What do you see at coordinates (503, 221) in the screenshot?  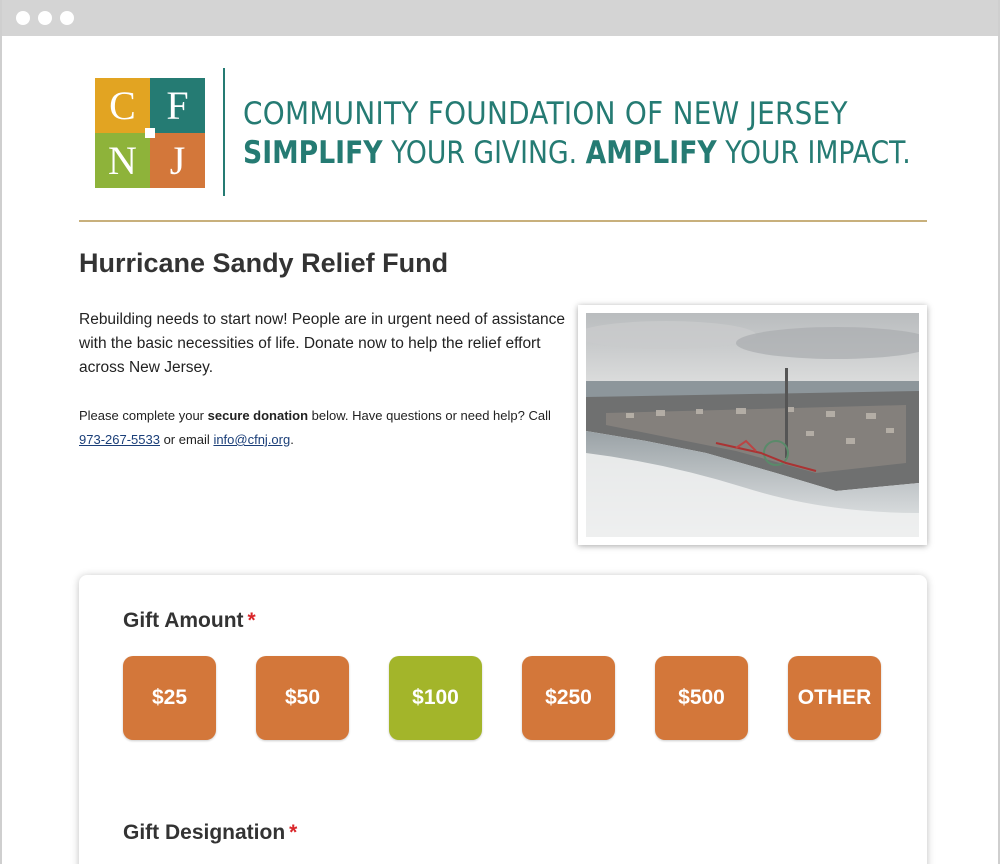 I see `header-divider` at bounding box center [503, 221].